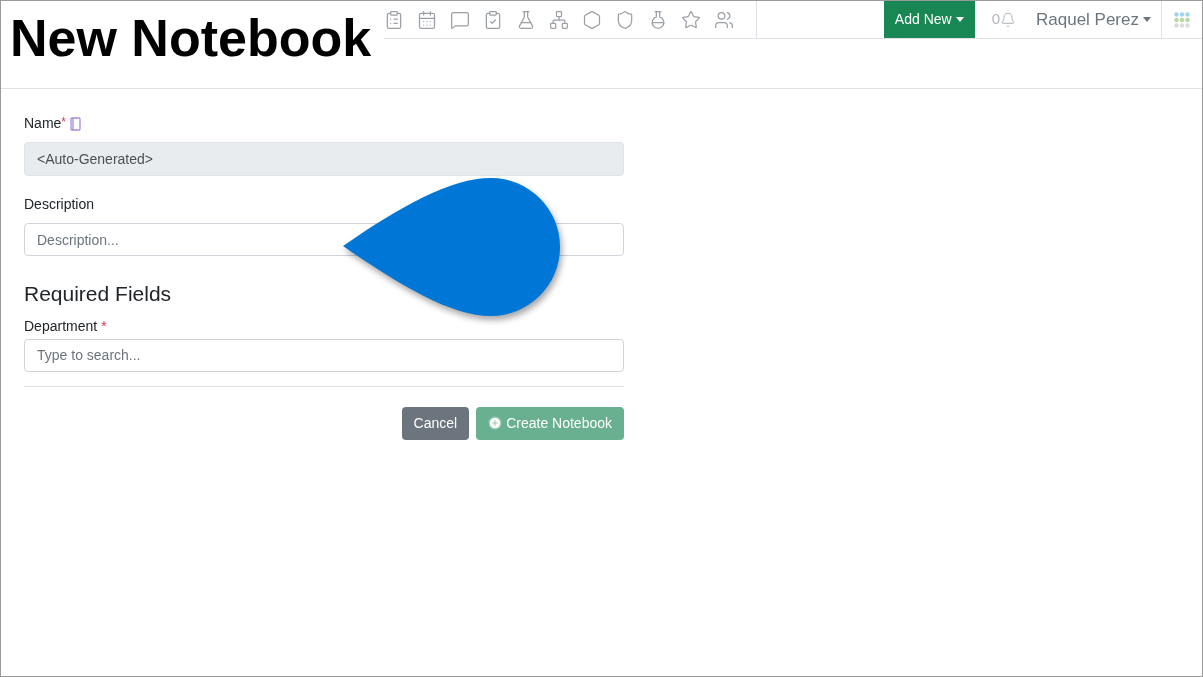 This screenshot has height=677, width=1203. What do you see at coordinates (460, 19) in the screenshot?
I see `chat-bubble-icon` at bounding box center [460, 19].